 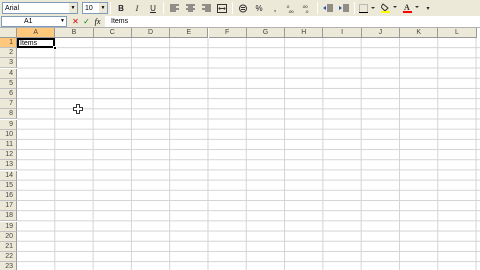 I want to click on cancel-icon: ✕, so click(x=75, y=21).